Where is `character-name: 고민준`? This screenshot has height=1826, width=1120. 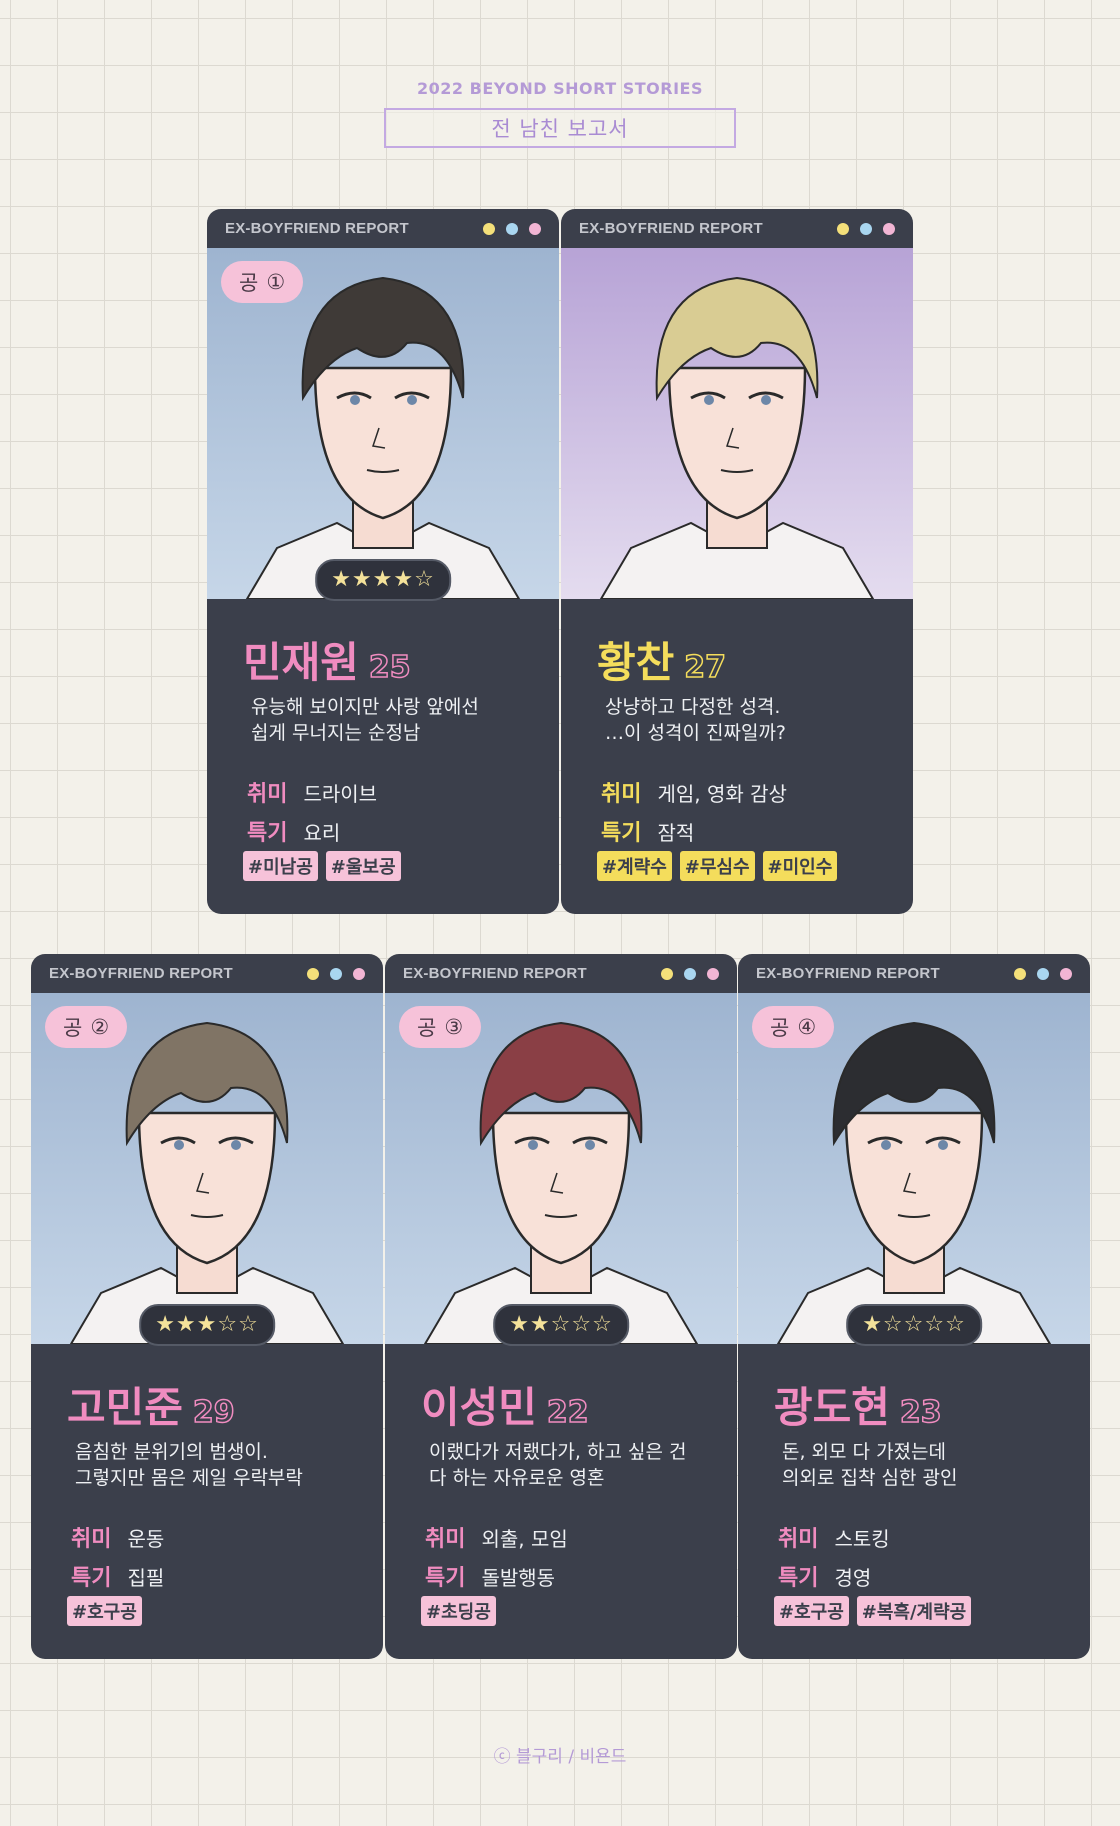 character-name: 고민준 is located at coordinates (125, 1407).